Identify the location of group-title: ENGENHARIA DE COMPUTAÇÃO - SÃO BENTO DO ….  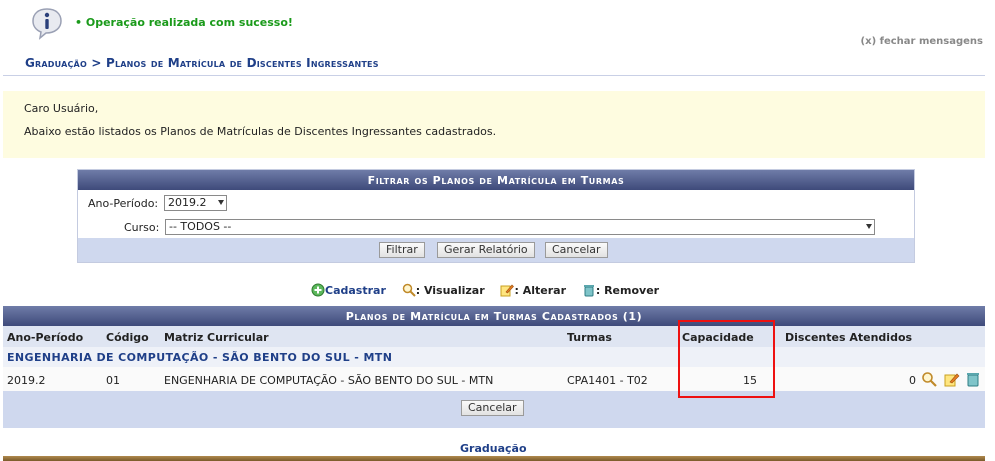
(200, 357).